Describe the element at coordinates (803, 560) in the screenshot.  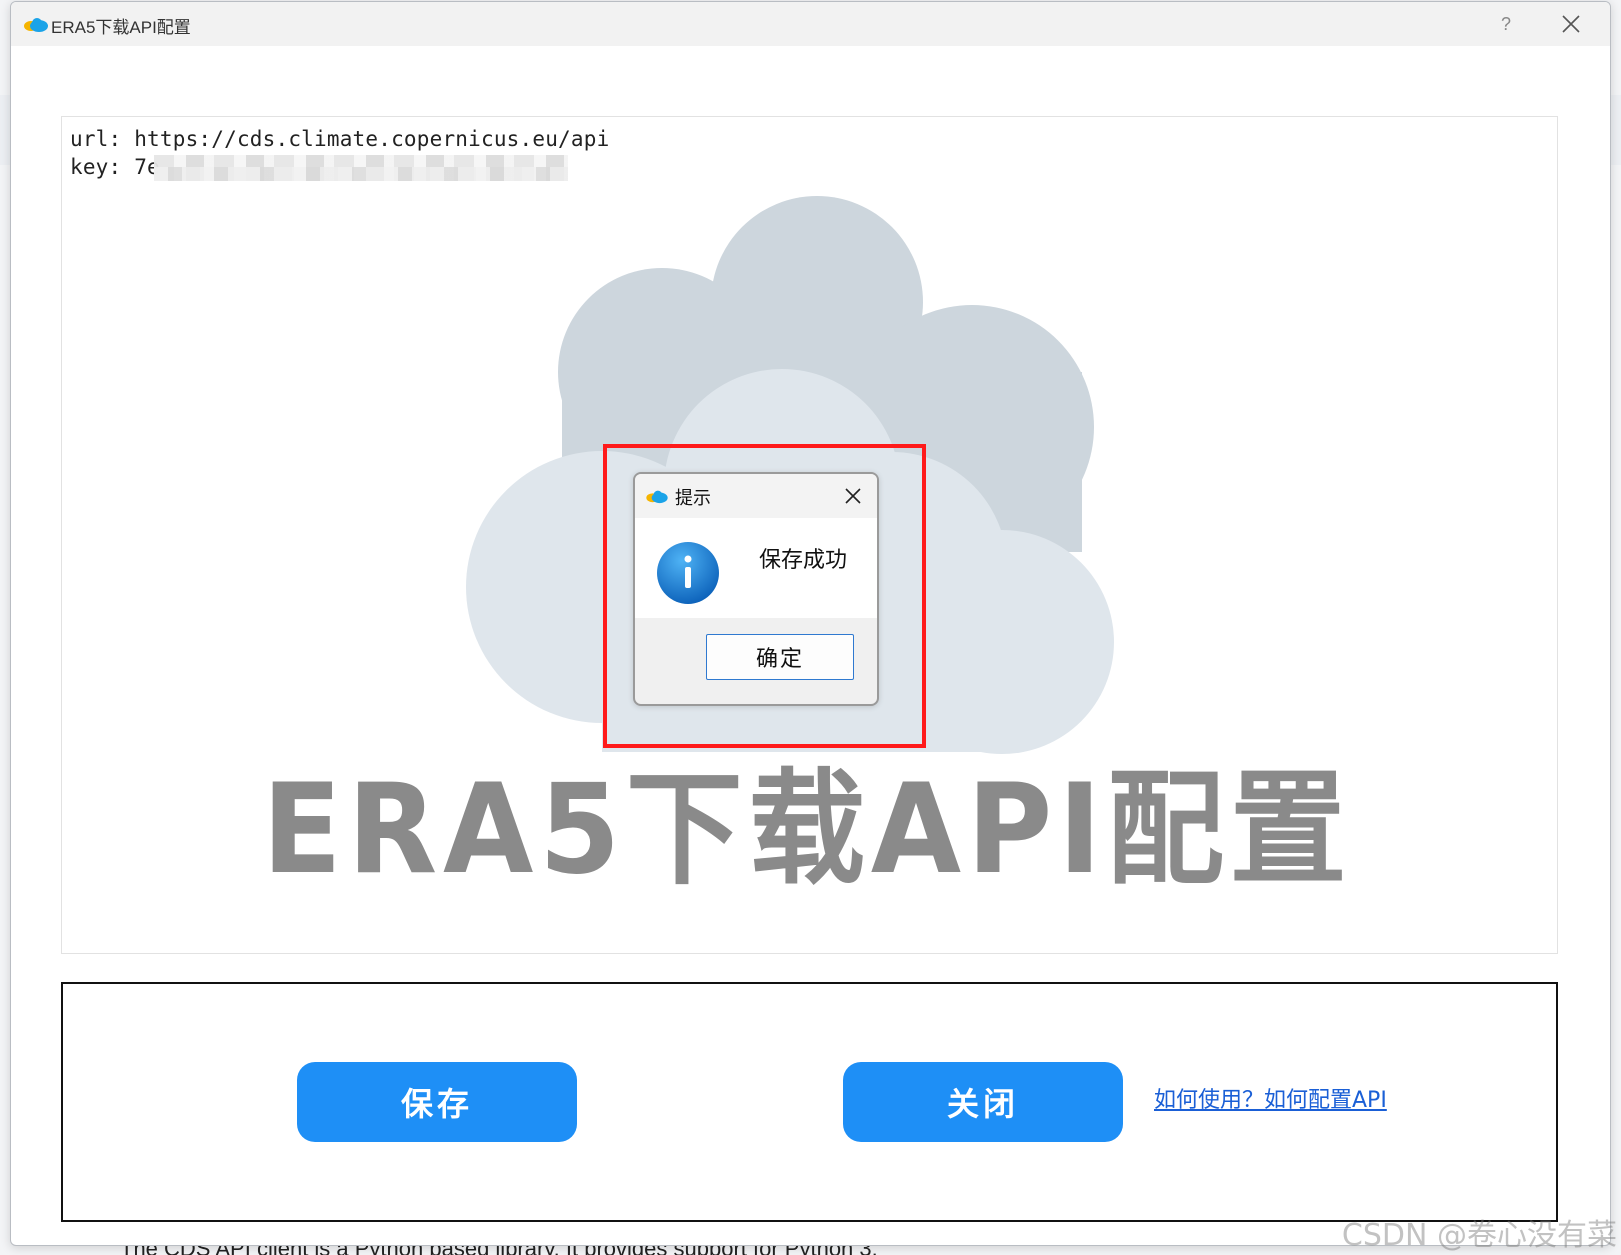
I see `dialog-message: 保存成功` at that location.